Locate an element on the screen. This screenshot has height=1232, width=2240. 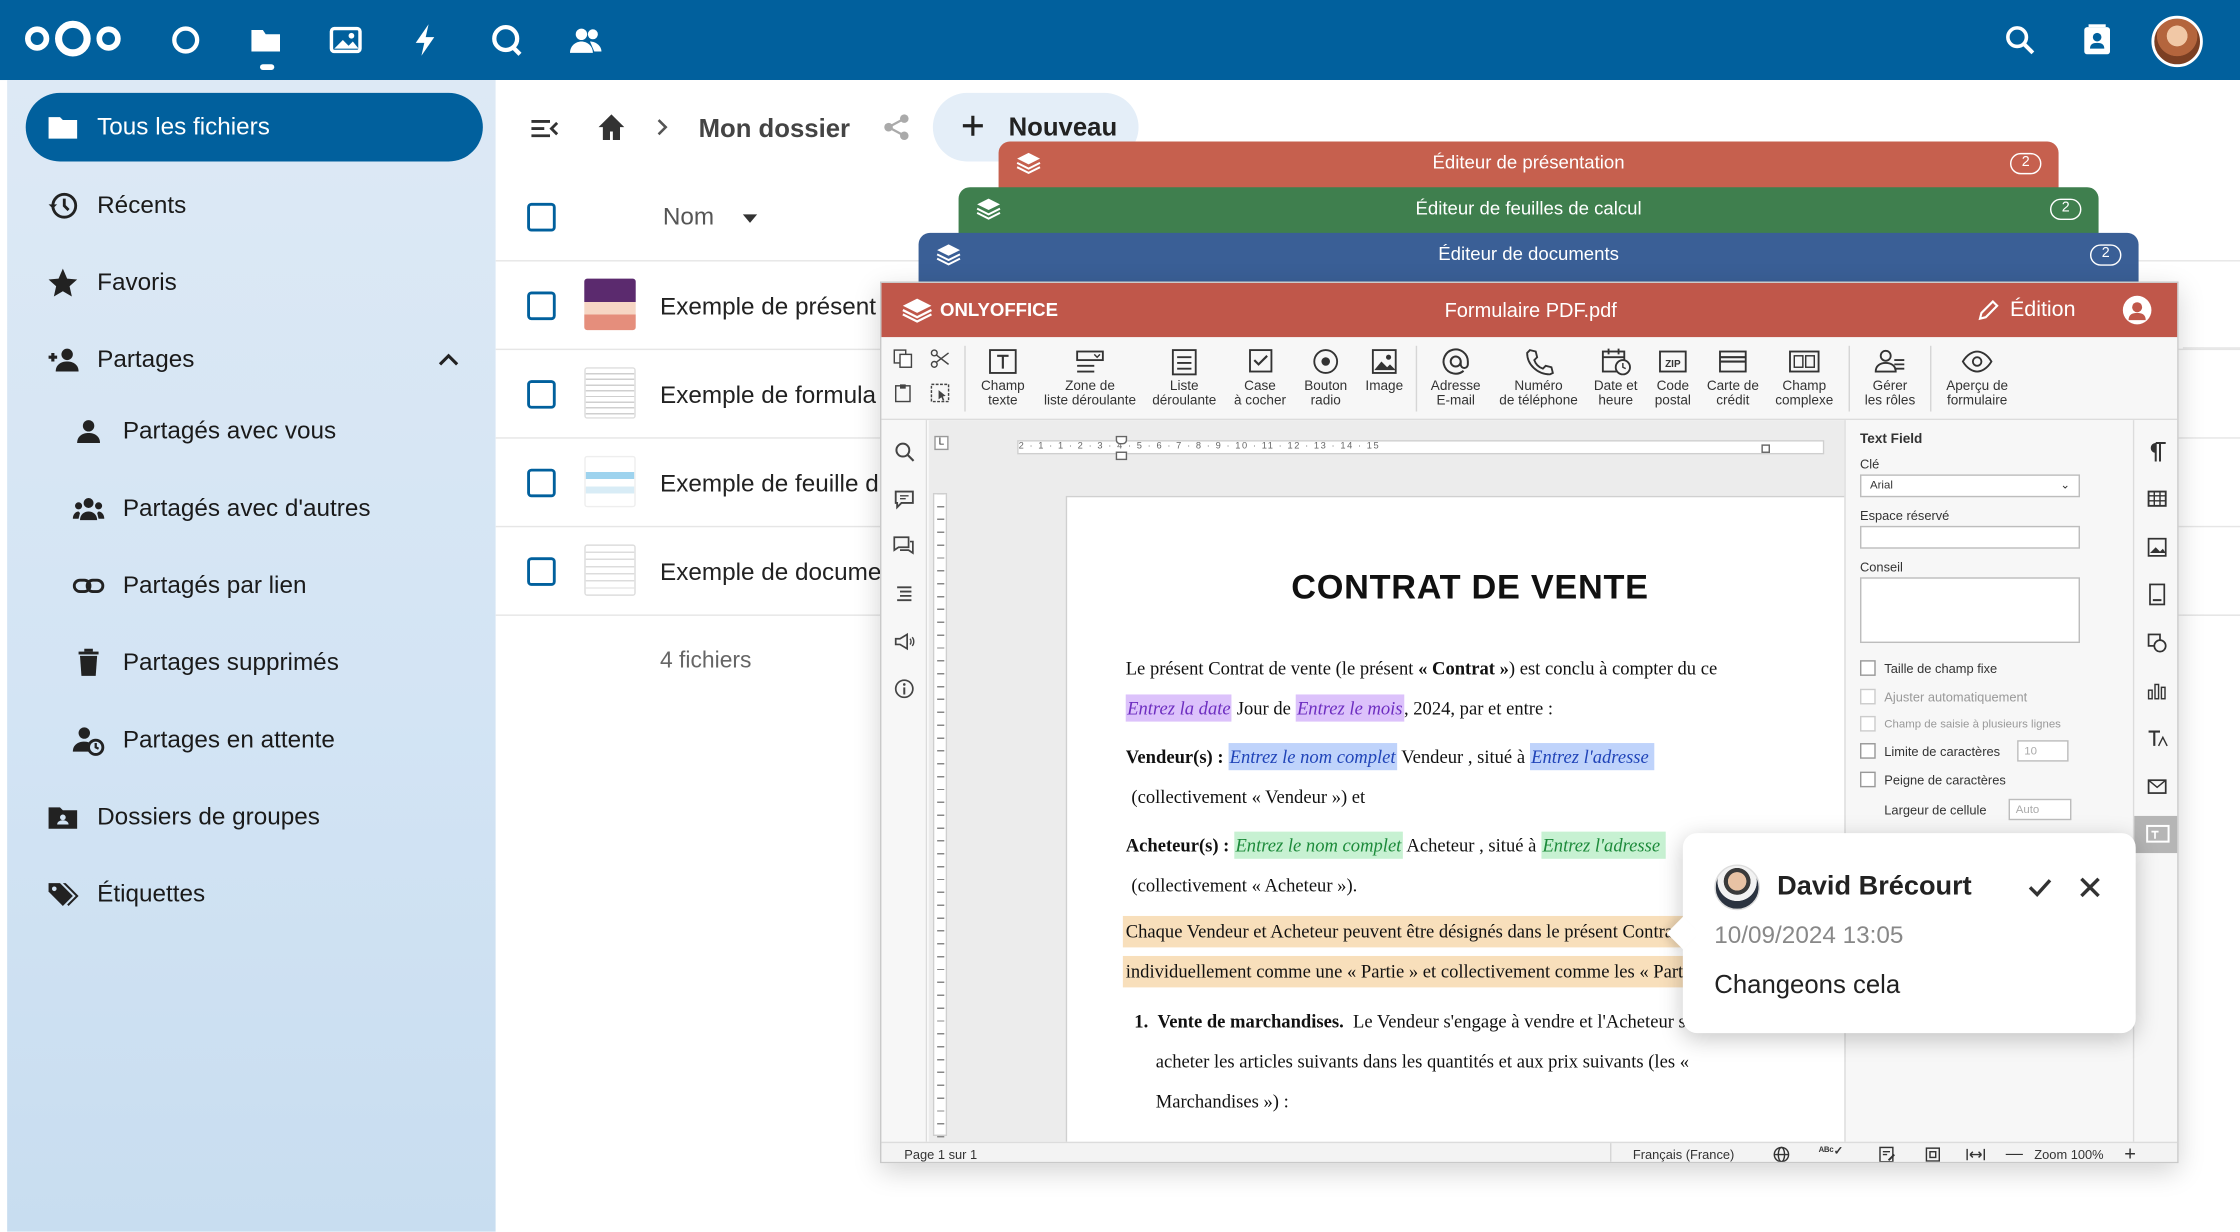
activity-icon is located at coordinates (426, 40).